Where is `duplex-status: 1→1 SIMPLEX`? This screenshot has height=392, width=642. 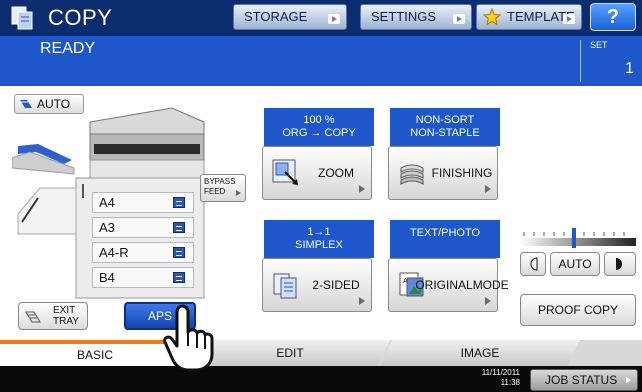 duplex-status: 1→1 SIMPLEX is located at coordinates (319, 239).